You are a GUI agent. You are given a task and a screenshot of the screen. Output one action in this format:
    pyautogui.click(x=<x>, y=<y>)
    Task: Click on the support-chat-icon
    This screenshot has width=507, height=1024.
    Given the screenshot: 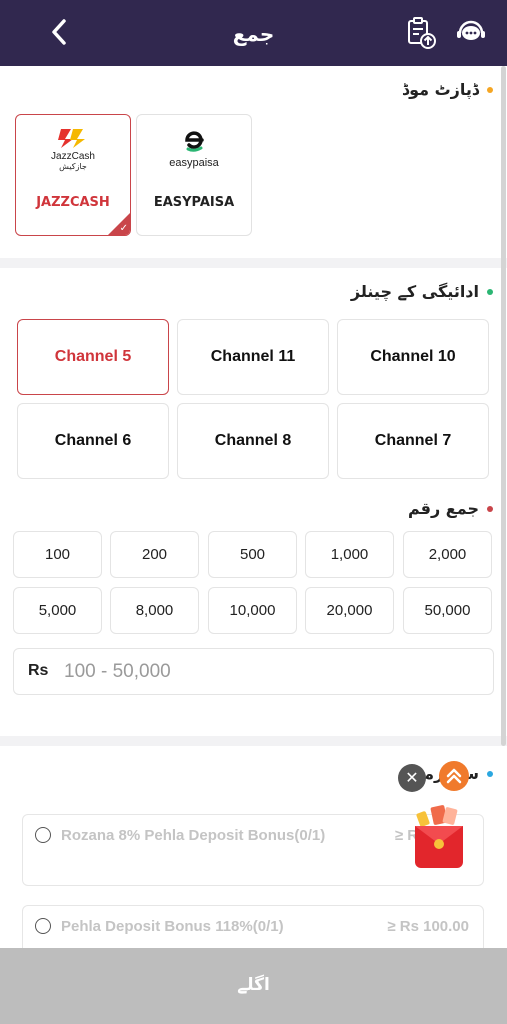 What is the action you would take?
    pyautogui.click(x=471, y=33)
    